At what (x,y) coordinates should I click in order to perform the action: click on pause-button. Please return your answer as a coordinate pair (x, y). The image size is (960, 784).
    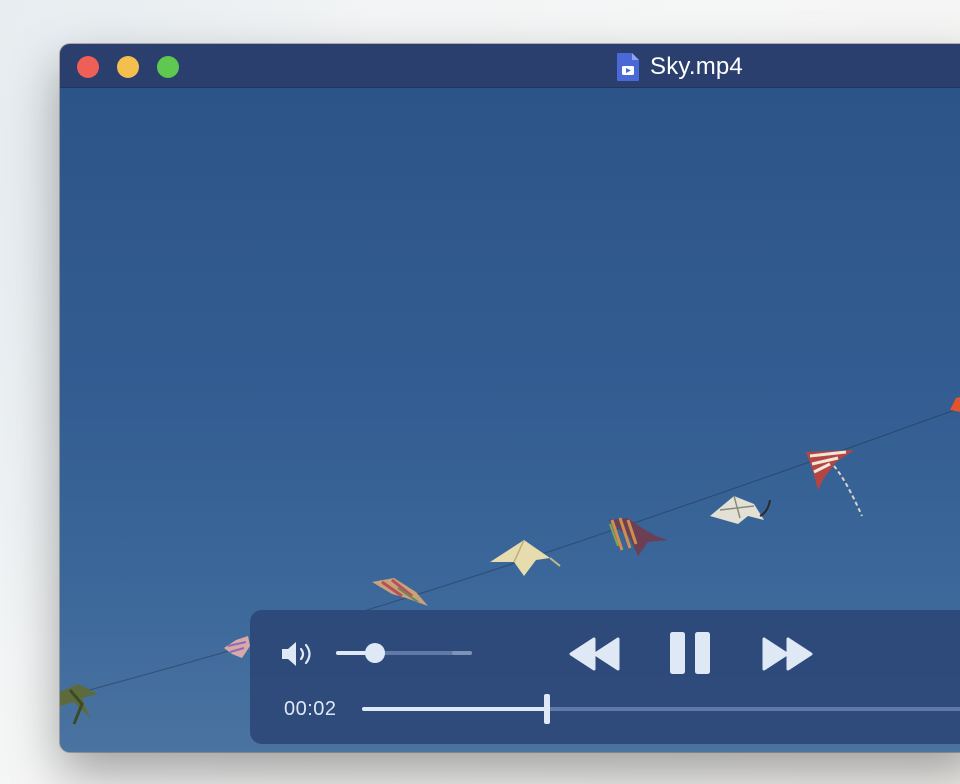
    Looking at the image, I should click on (691, 653).